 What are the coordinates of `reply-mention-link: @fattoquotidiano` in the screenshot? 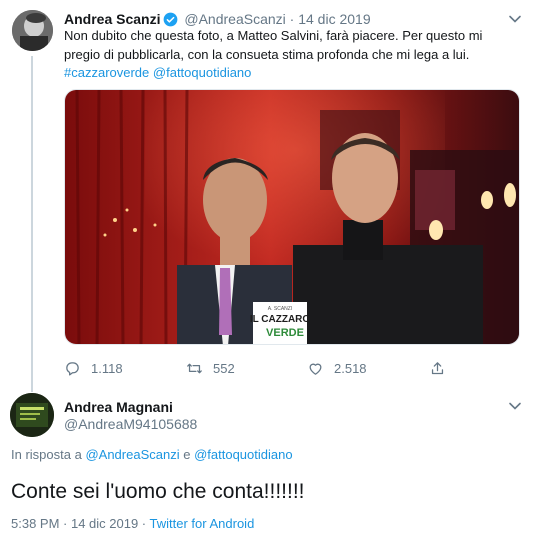 It's located at (243, 454).